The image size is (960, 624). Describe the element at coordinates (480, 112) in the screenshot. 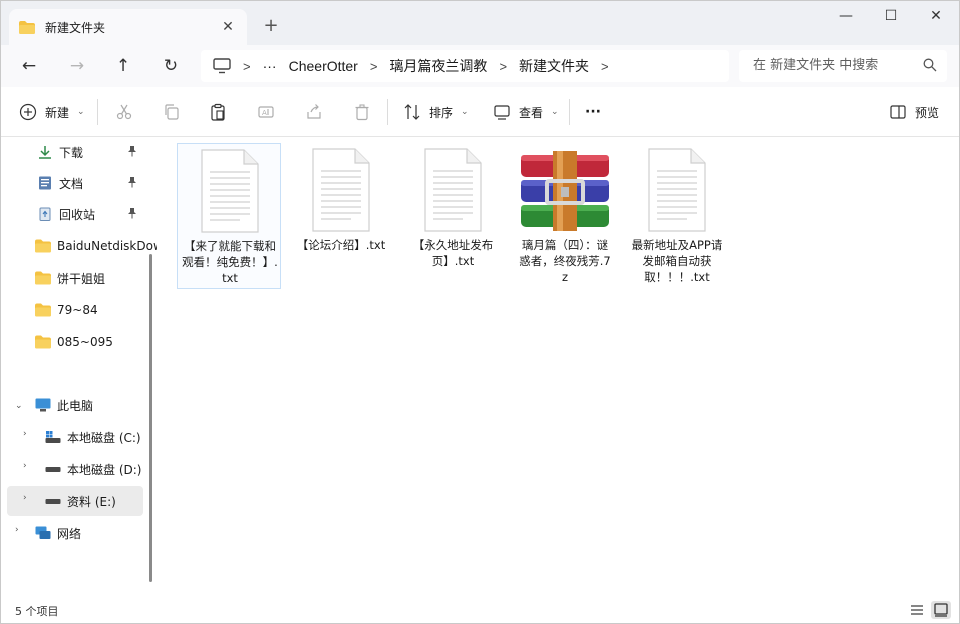

I see `command-bar: 新建 ⌄ A 排序 ⌄ 查看 ⌄ ··· 预览` at that location.